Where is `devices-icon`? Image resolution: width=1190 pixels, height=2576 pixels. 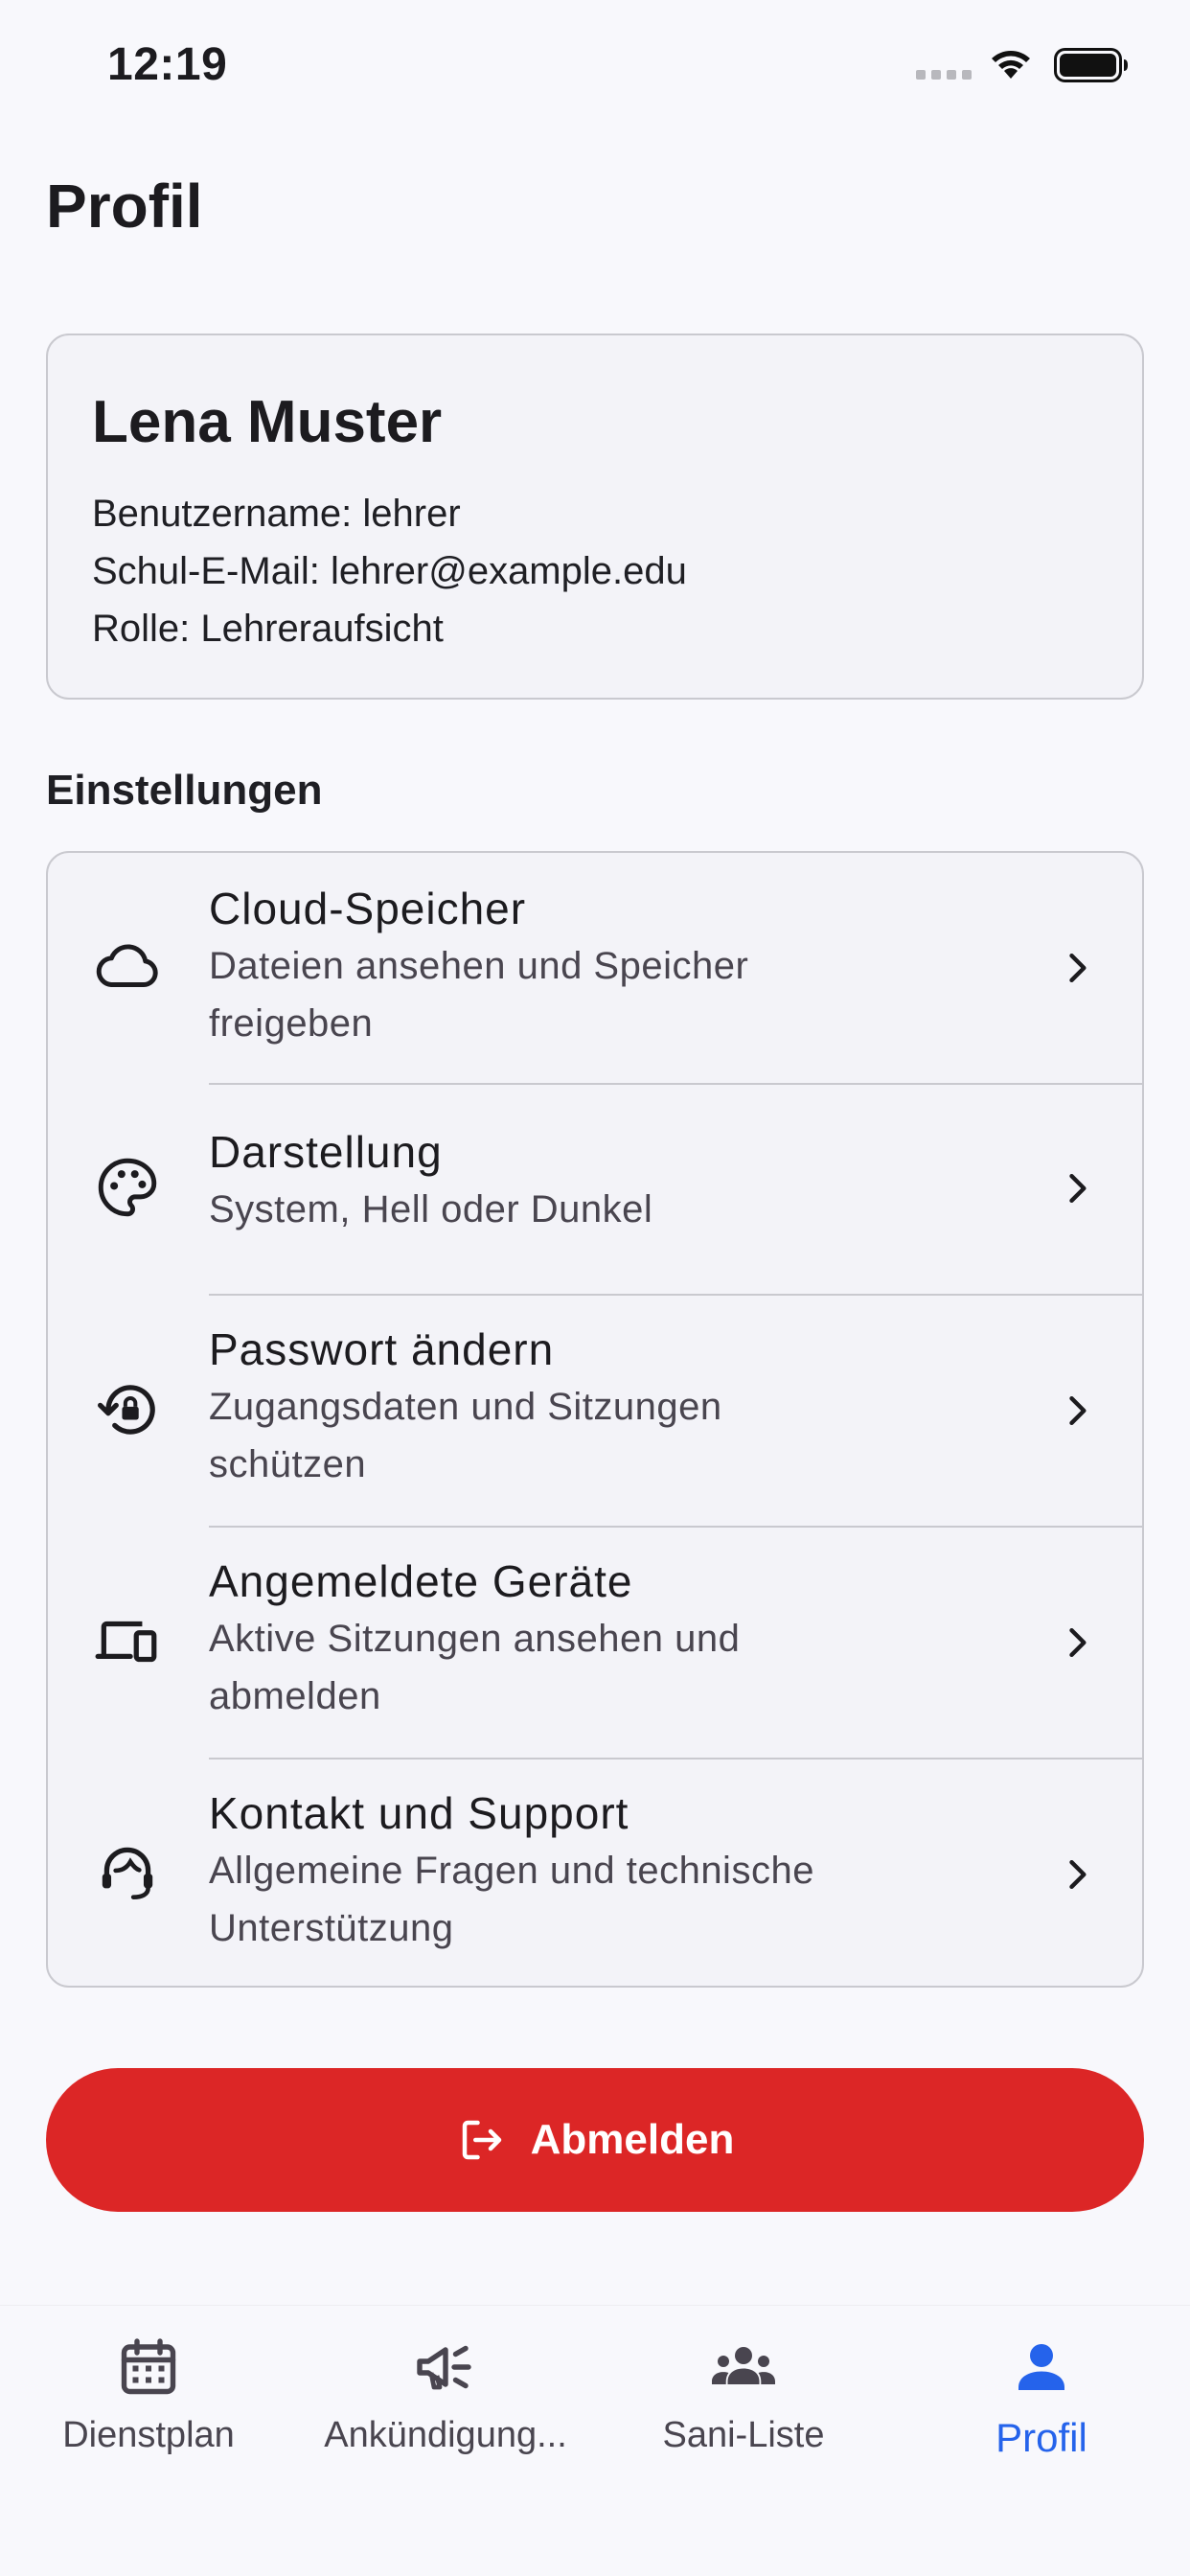 devices-icon is located at coordinates (128, 1641).